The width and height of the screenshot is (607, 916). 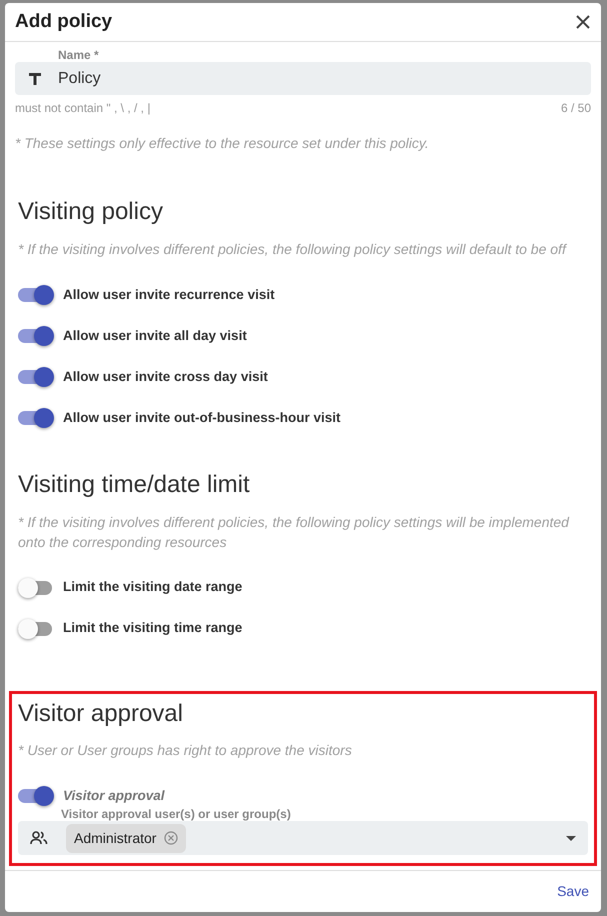 What do you see at coordinates (169, 295) in the screenshot?
I see `toggle-label: Allow user invite recurrence visit` at bounding box center [169, 295].